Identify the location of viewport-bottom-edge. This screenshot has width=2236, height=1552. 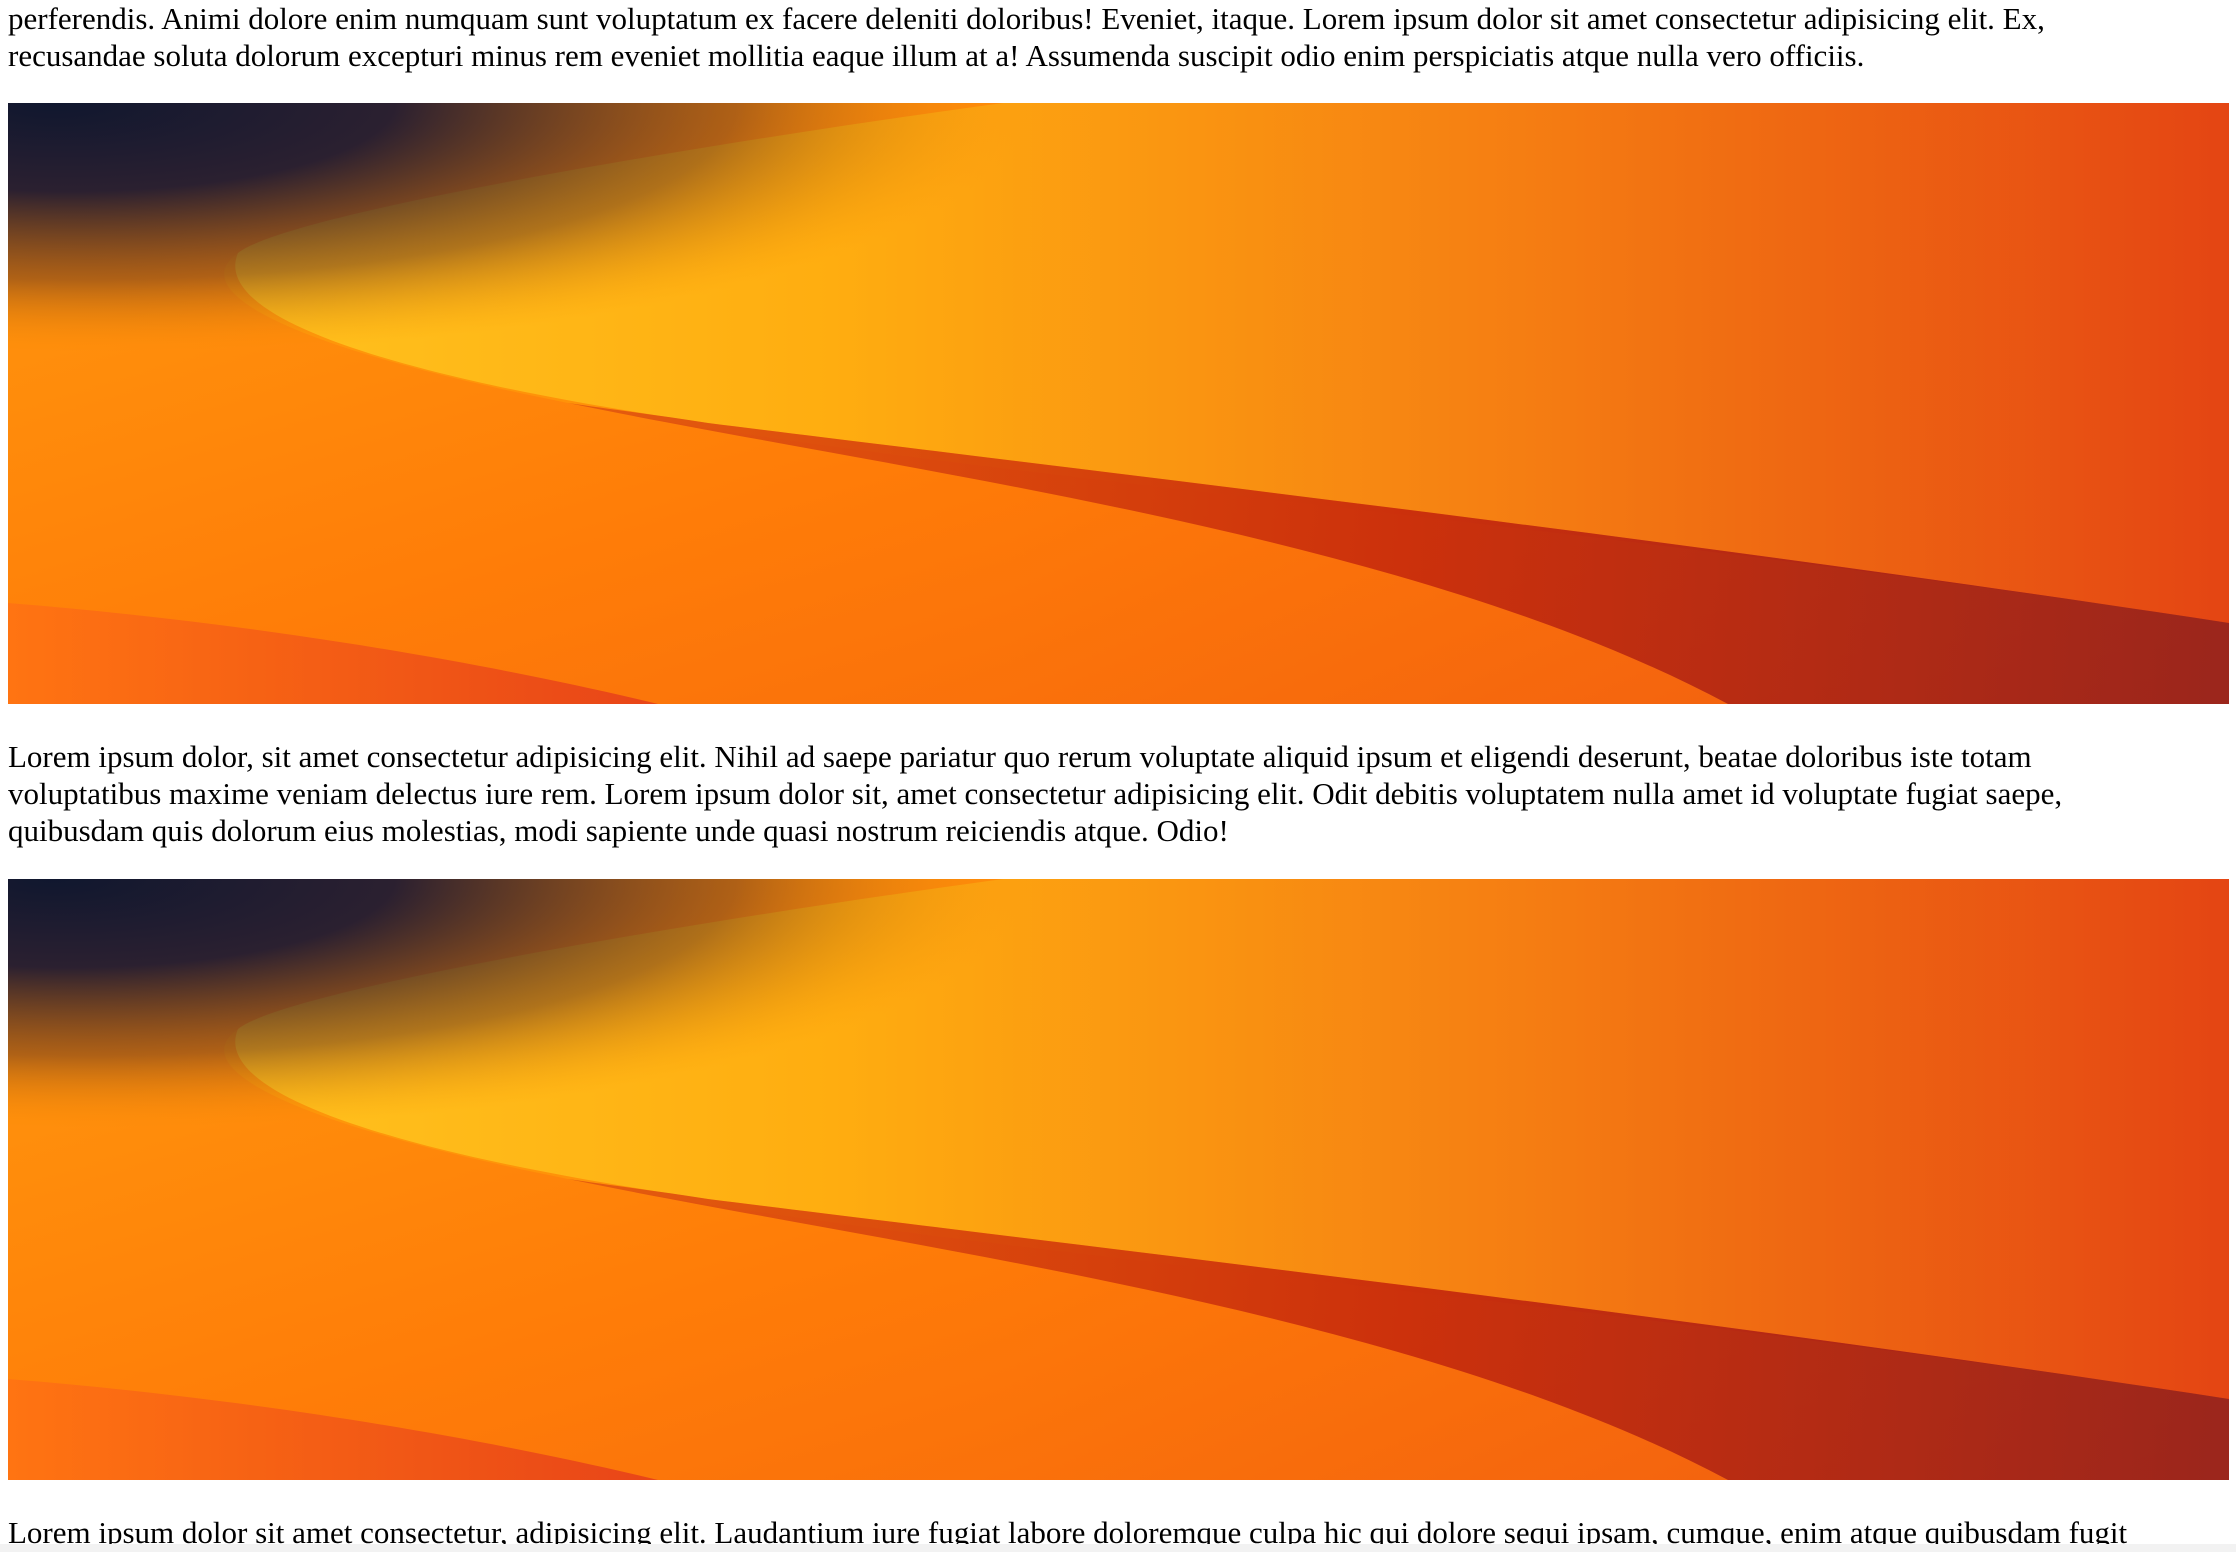
(1118, 1548).